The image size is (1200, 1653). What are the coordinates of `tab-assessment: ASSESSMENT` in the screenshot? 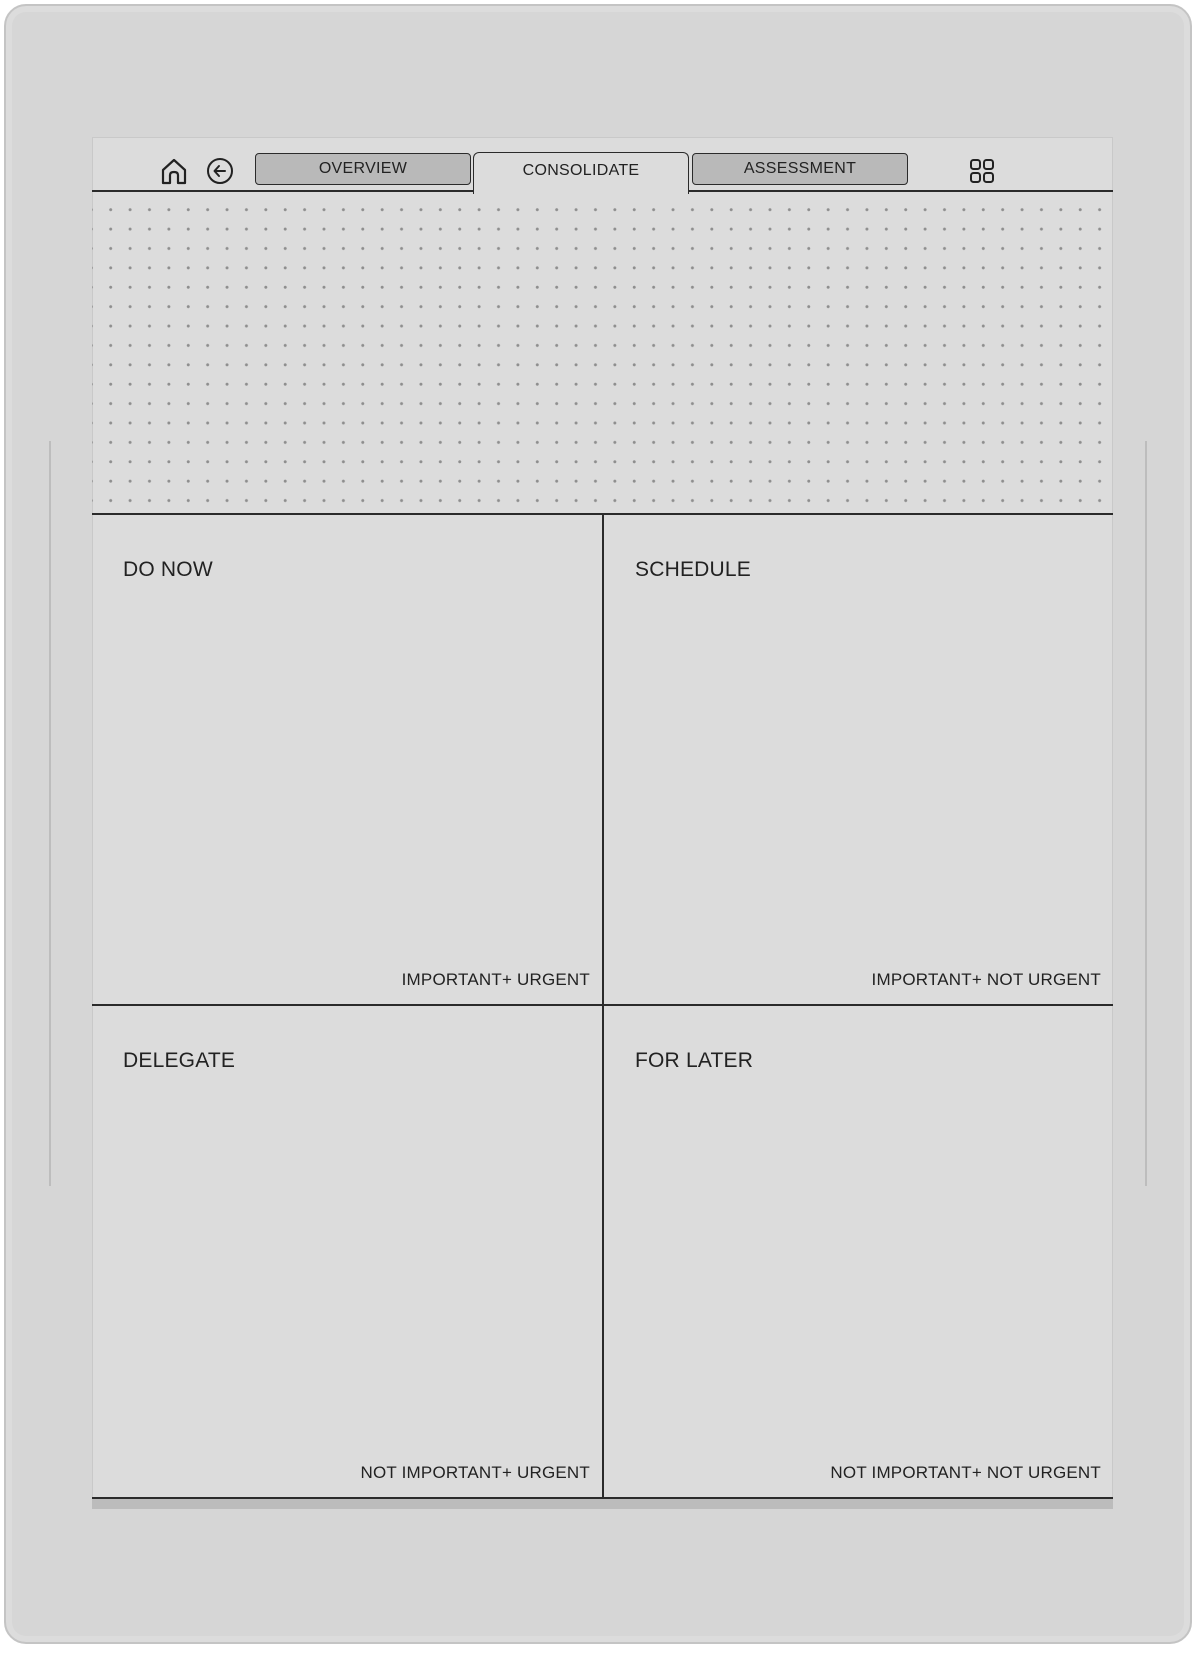 It's located at (800, 169).